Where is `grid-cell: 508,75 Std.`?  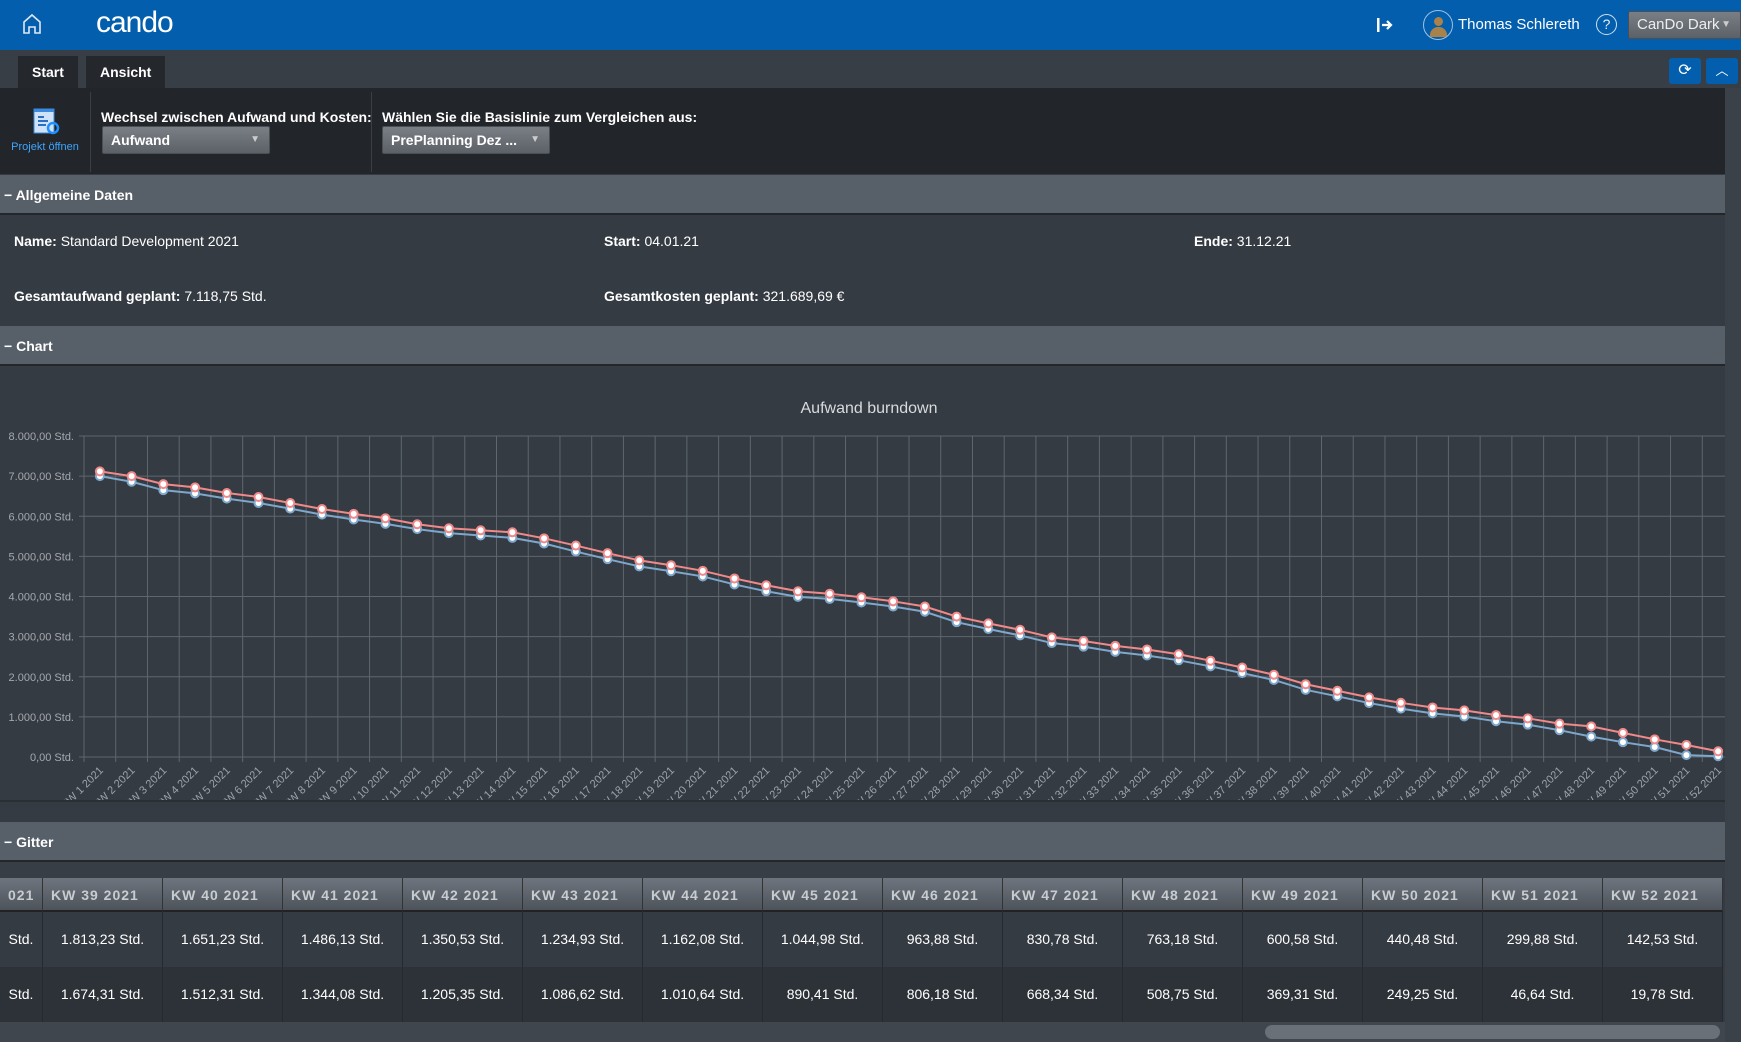 grid-cell: 508,75 Std. is located at coordinates (1183, 994).